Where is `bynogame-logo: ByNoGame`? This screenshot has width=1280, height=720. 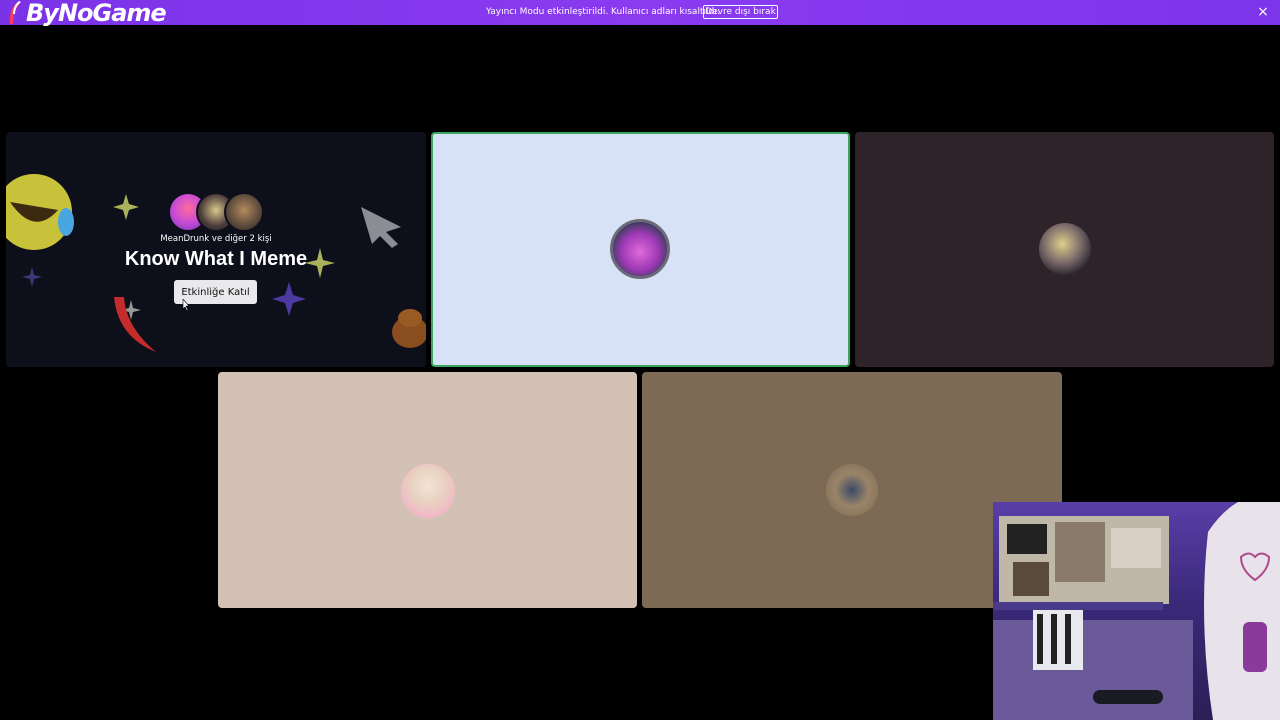 bynogame-logo: ByNoGame is located at coordinates (86, 14).